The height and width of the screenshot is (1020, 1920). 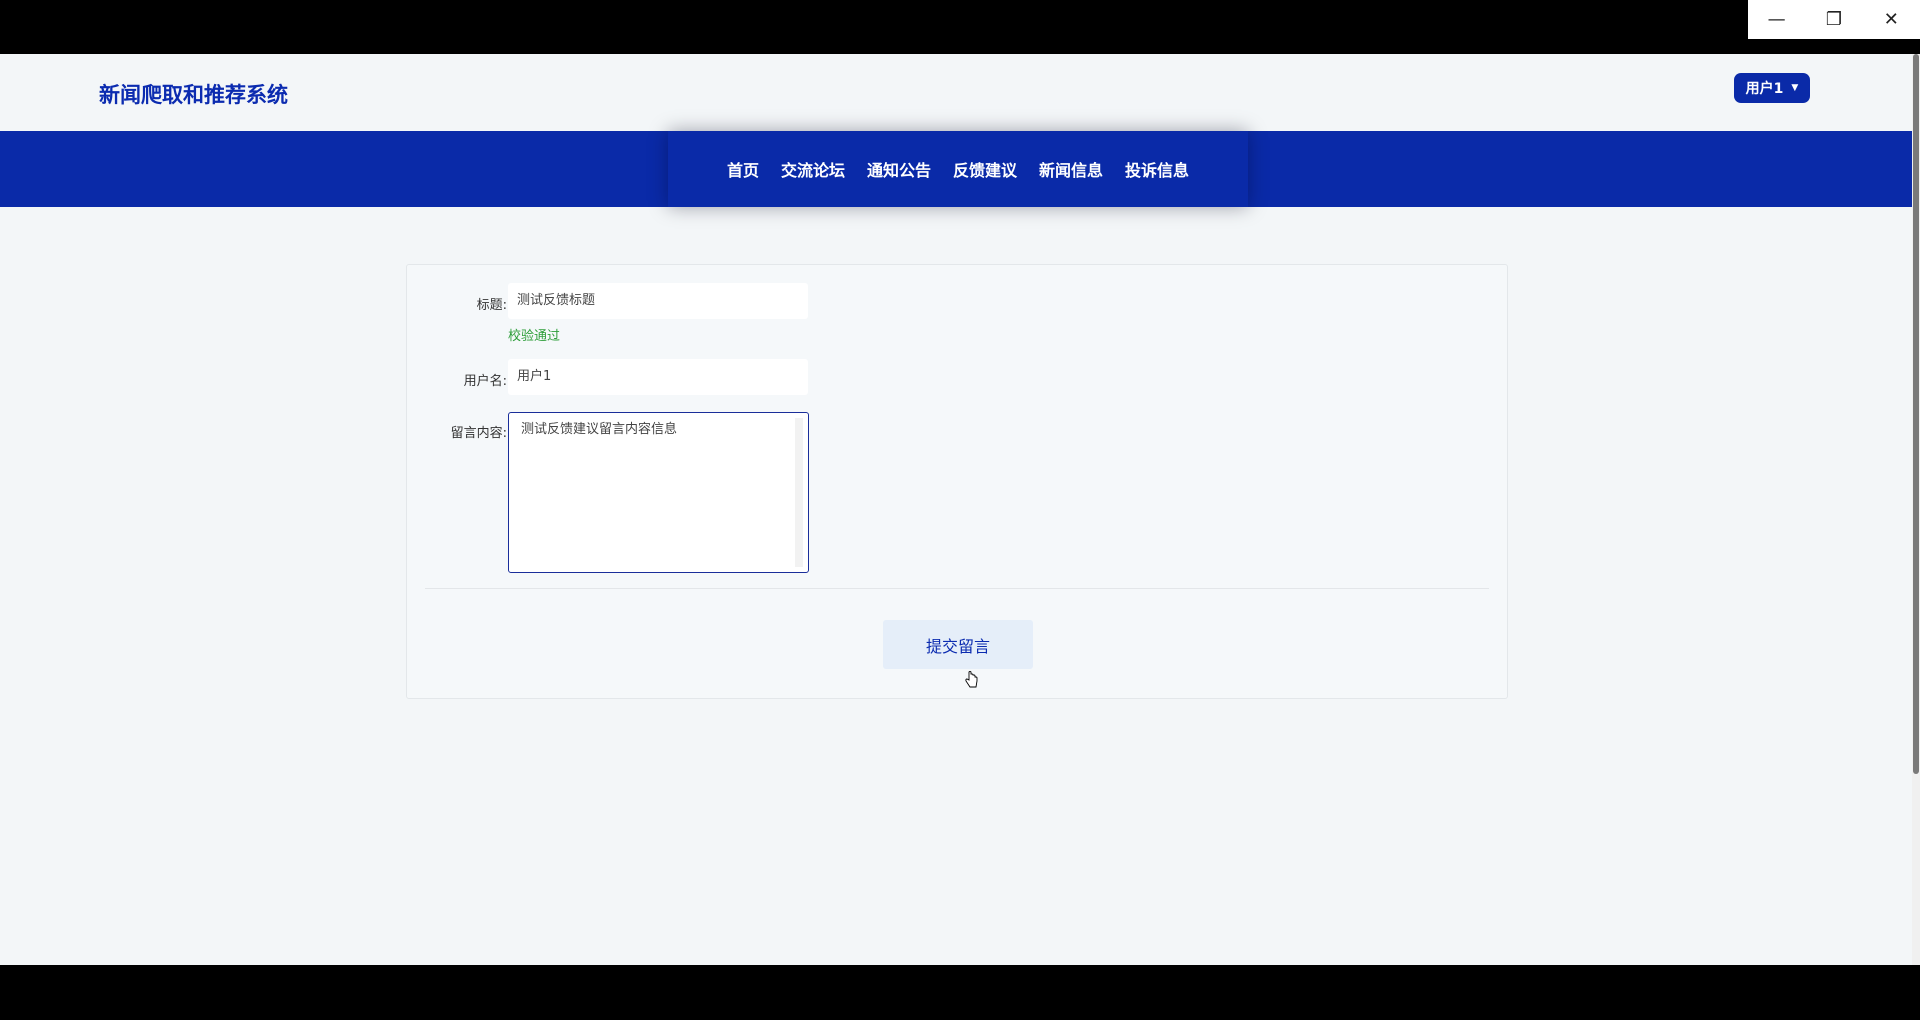 What do you see at coordinates (1795, 88) in the screenshot?
I see `caret-down-icon: ▼` at bounding box center [1795, 88].